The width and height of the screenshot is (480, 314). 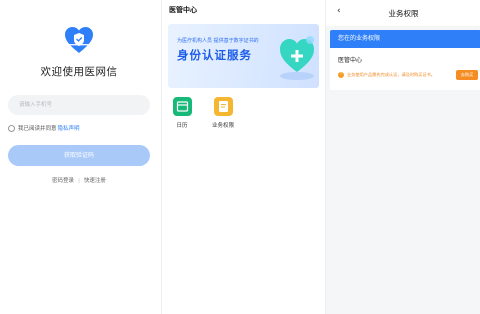 I want to click on alt-login-links: 密码登录 | 快速注册, so click(x=79, y=180).